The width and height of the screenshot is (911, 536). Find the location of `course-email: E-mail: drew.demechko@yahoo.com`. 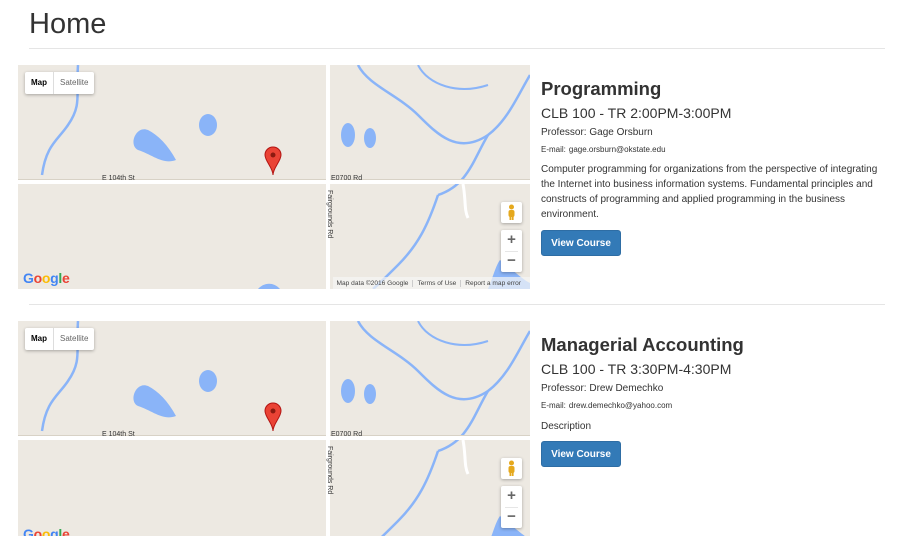

course-email: E-mail: drew.demechko@yahoo.com is located at coordinates (606, 405).